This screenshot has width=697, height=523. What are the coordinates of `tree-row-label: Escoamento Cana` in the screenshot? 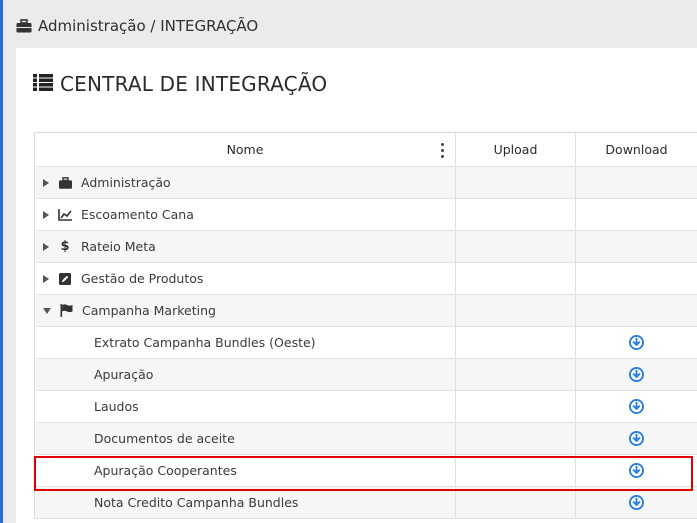 It's located at (137, 214).